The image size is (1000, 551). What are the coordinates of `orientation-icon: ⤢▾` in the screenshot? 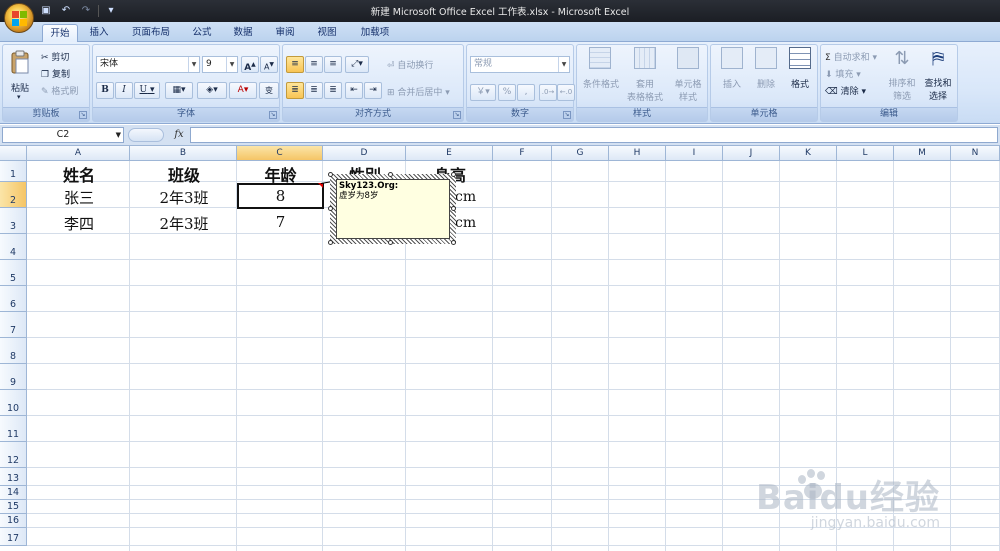 It's located at (357, 64).